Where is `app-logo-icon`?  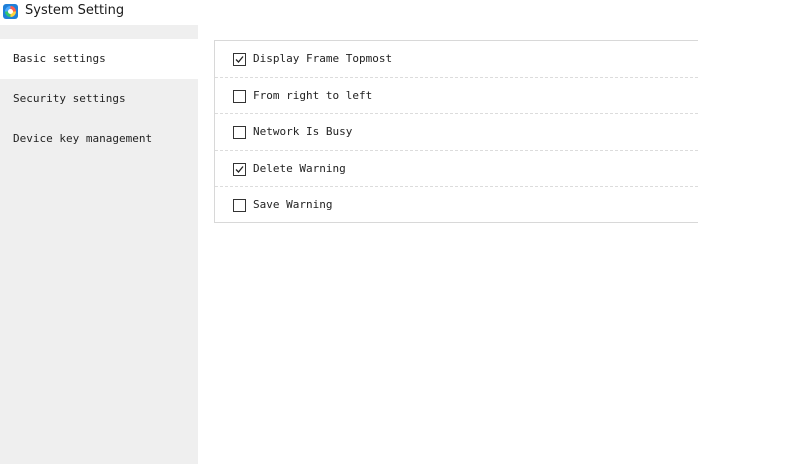 app-logo-icon is located at coordinates (10, 11).